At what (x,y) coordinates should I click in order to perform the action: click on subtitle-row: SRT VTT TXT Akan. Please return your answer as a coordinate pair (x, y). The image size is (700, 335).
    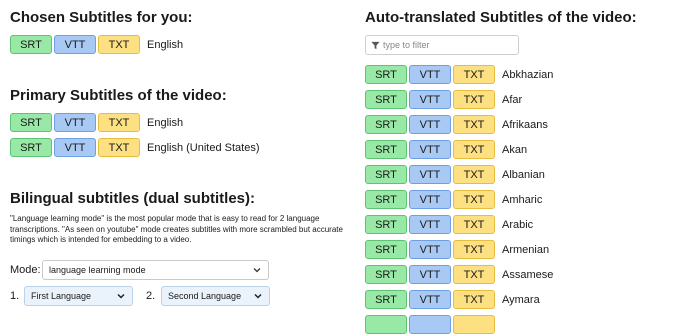
    Looking at the image, I should click on (446, 149).